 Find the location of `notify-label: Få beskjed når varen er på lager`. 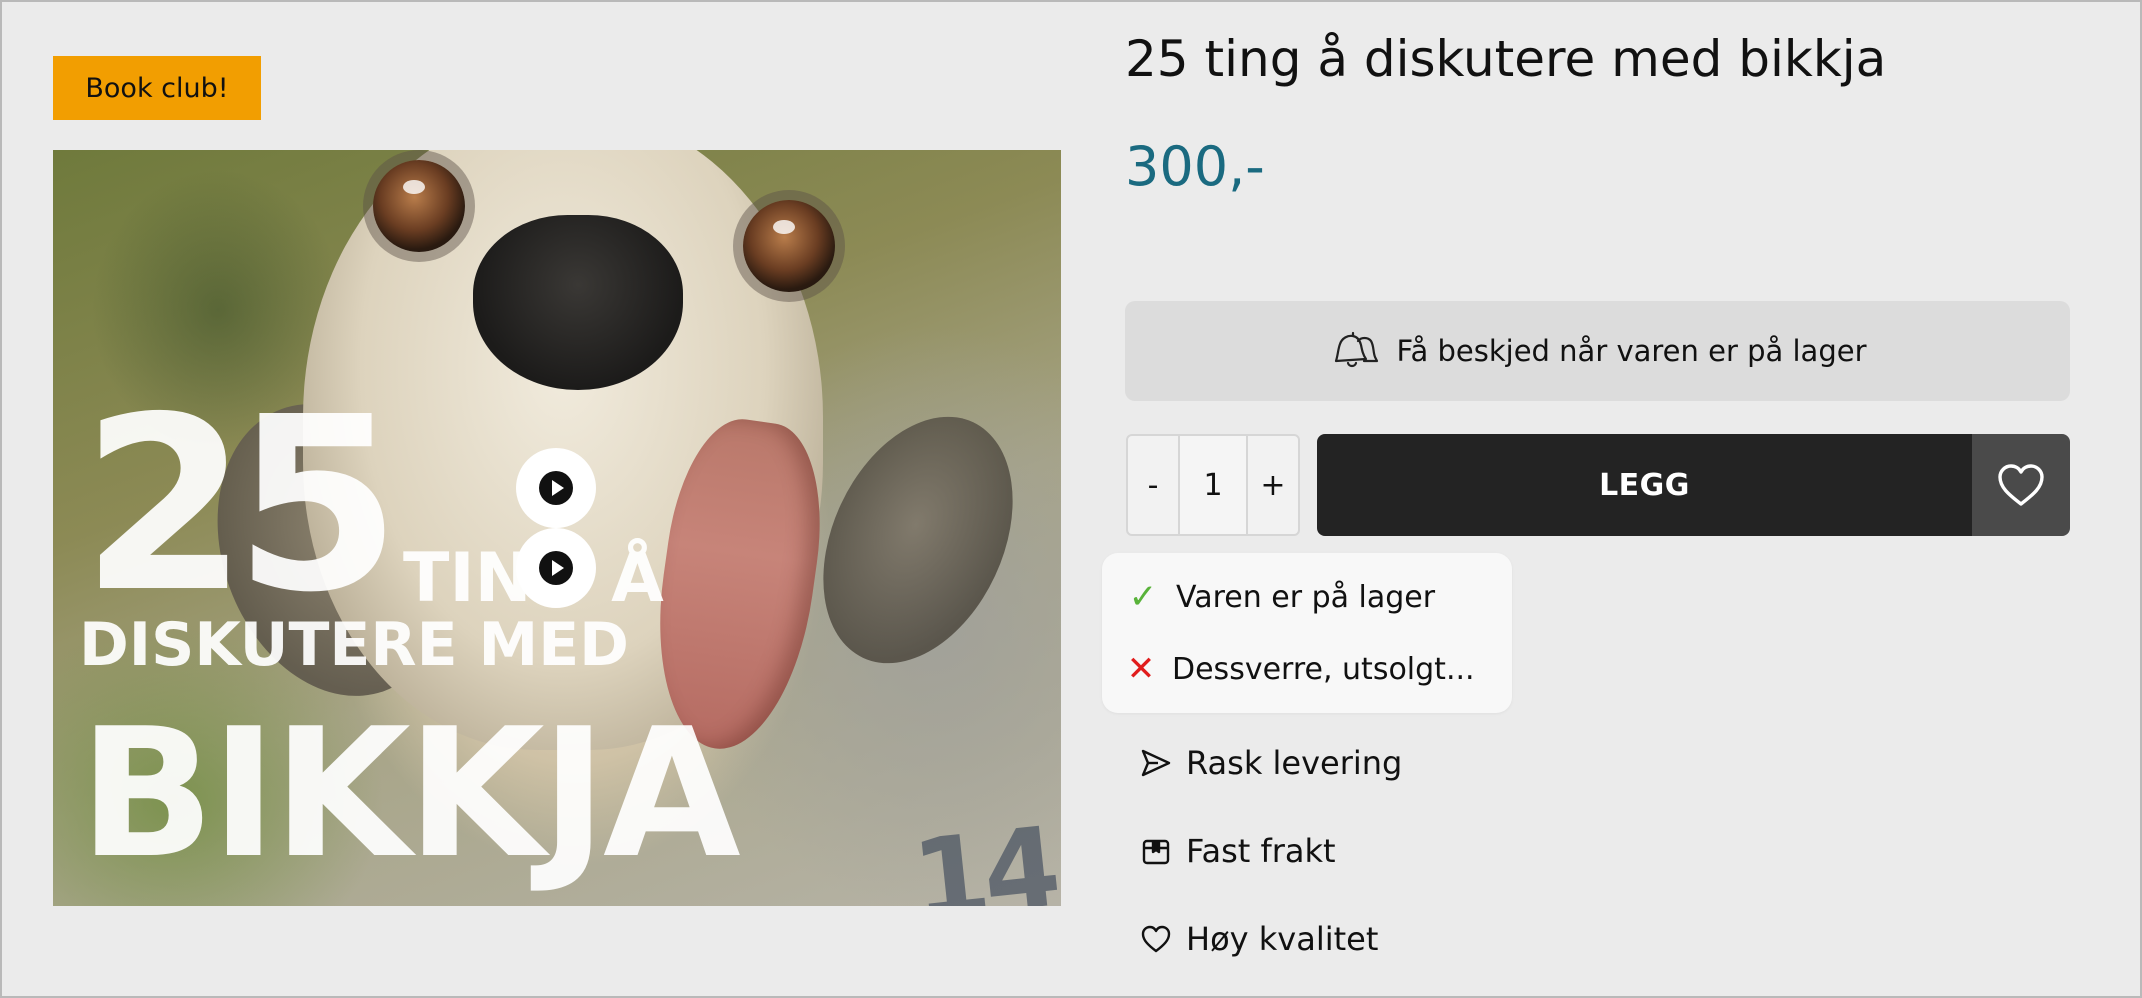

notify-label: Få beskjed når varen er på lager is located at coordinates (1631, 351).